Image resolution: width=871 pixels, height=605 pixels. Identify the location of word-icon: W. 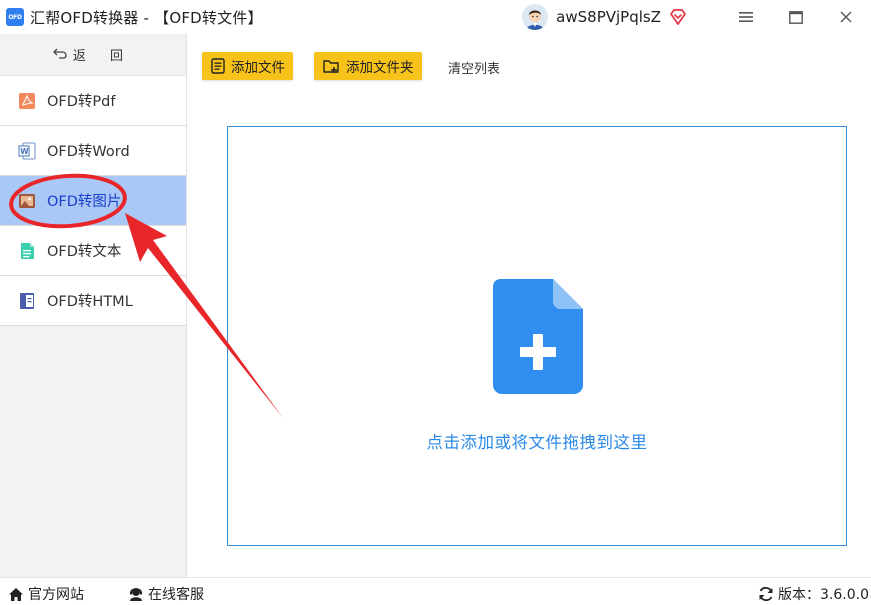
(27, 151).